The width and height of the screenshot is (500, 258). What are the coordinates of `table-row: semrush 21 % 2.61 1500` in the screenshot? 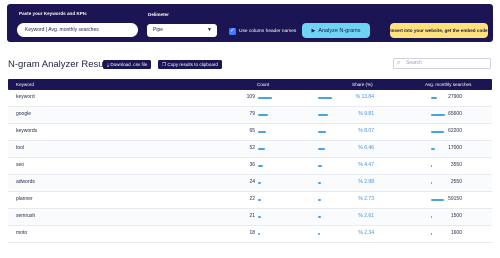 It's located at (250, 217).